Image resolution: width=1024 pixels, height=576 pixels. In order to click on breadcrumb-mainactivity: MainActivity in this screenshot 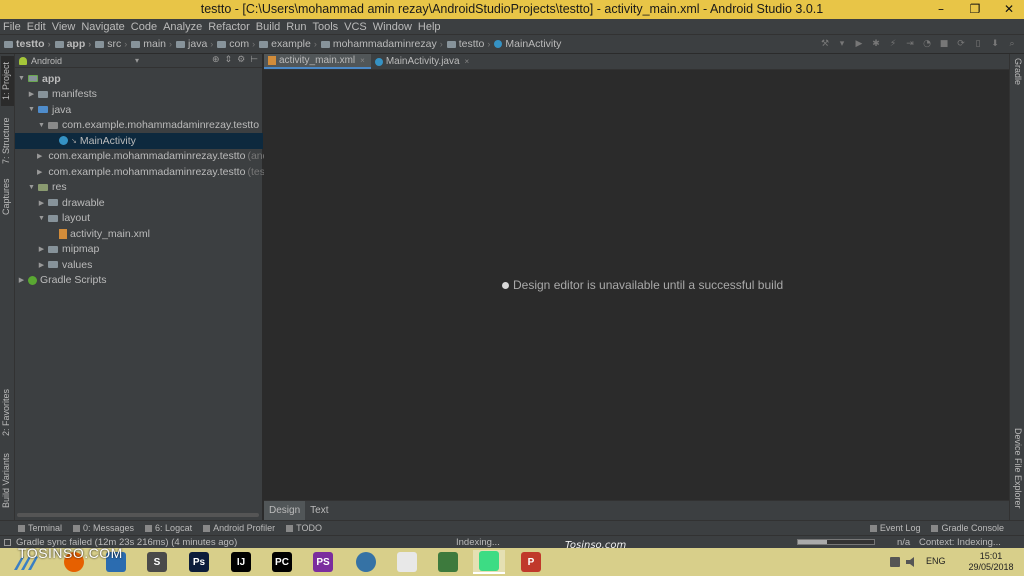, I will do `click(527, 44)`.